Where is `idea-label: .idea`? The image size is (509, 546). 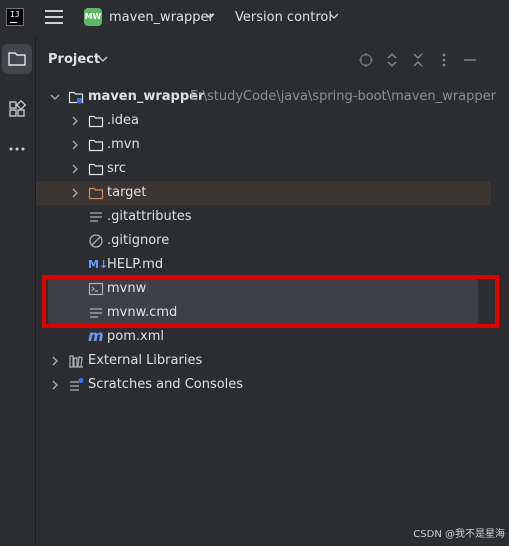 idea-label: .idea is located at coordinates (123, 120).